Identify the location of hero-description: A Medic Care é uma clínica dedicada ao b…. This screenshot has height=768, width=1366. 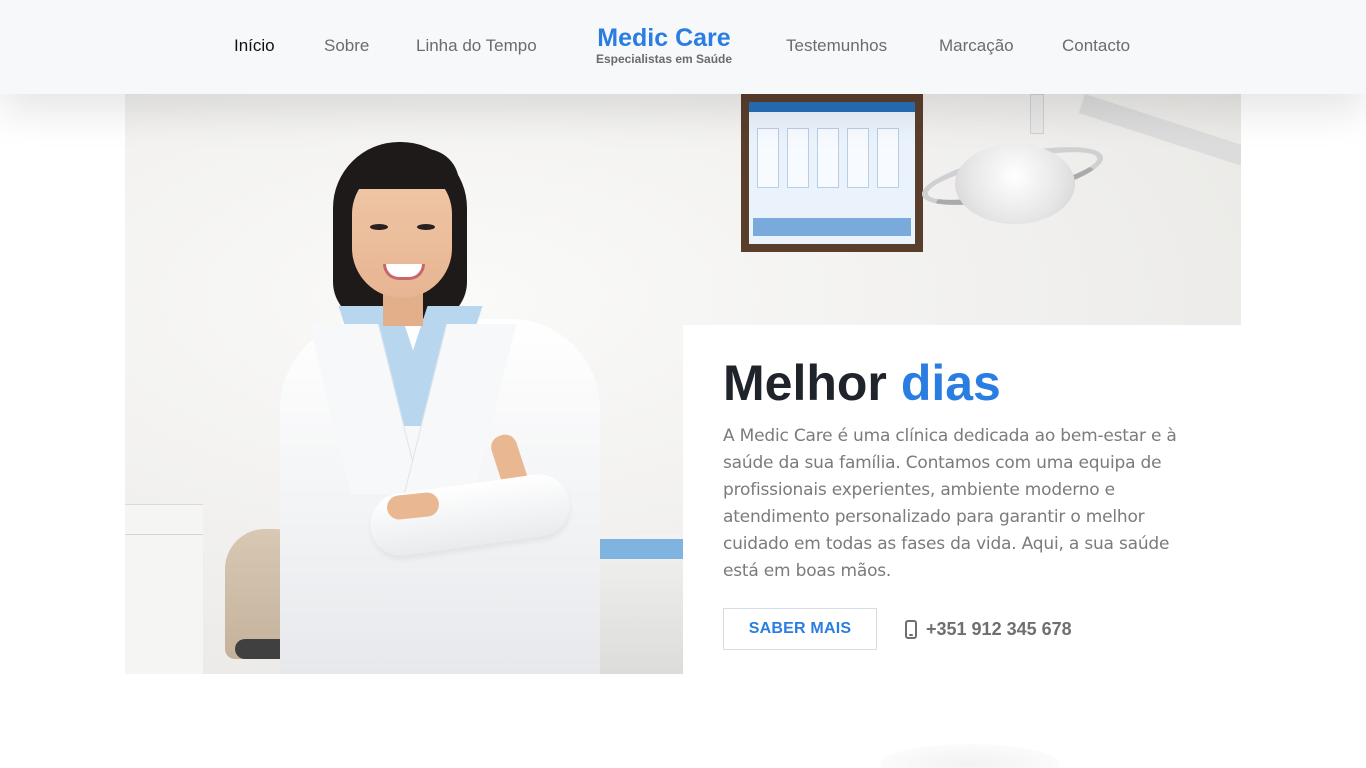
(950, 503).